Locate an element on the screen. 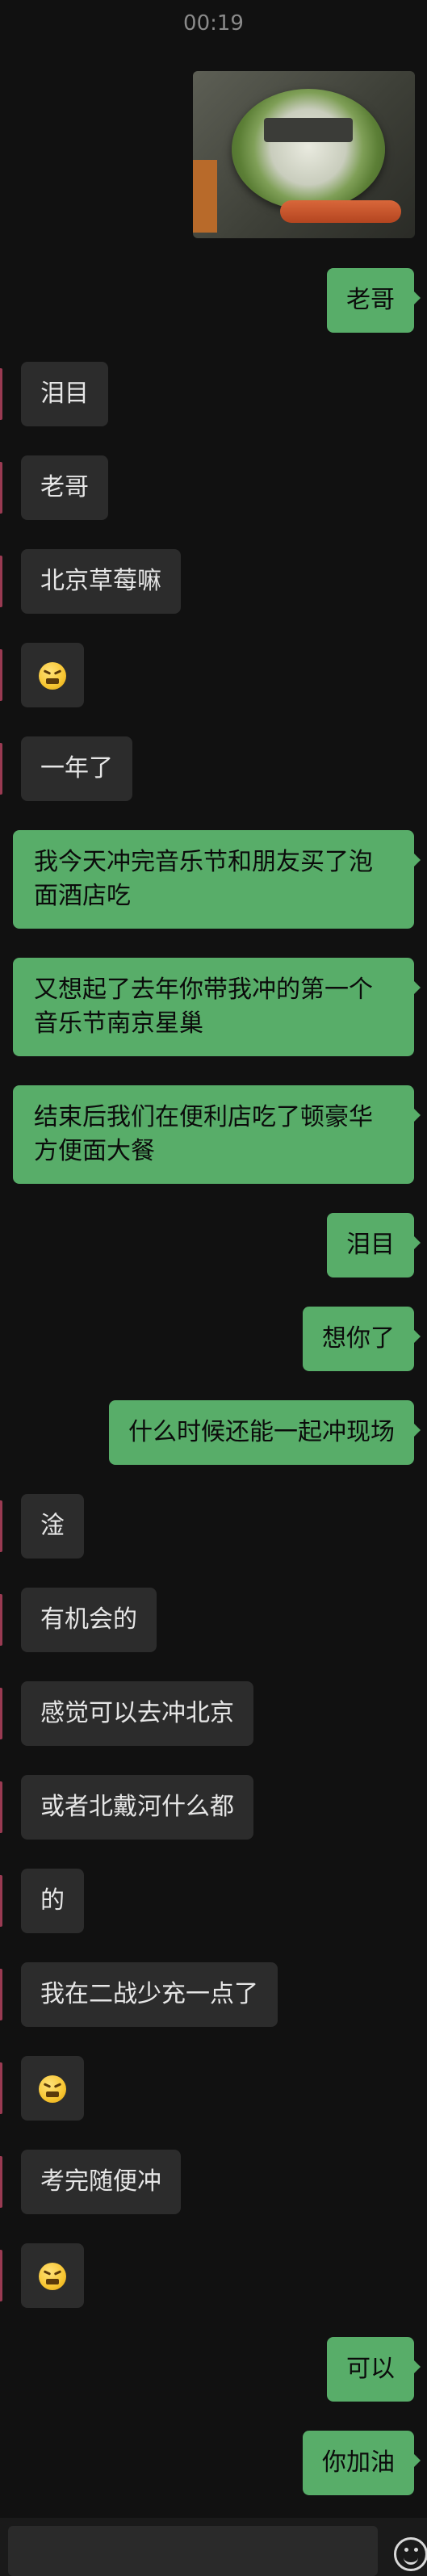 Image resolution: width=427 pixels, height=2576 pixels. incoming-bubble: 一年了 is located at coordinates (77, 768).